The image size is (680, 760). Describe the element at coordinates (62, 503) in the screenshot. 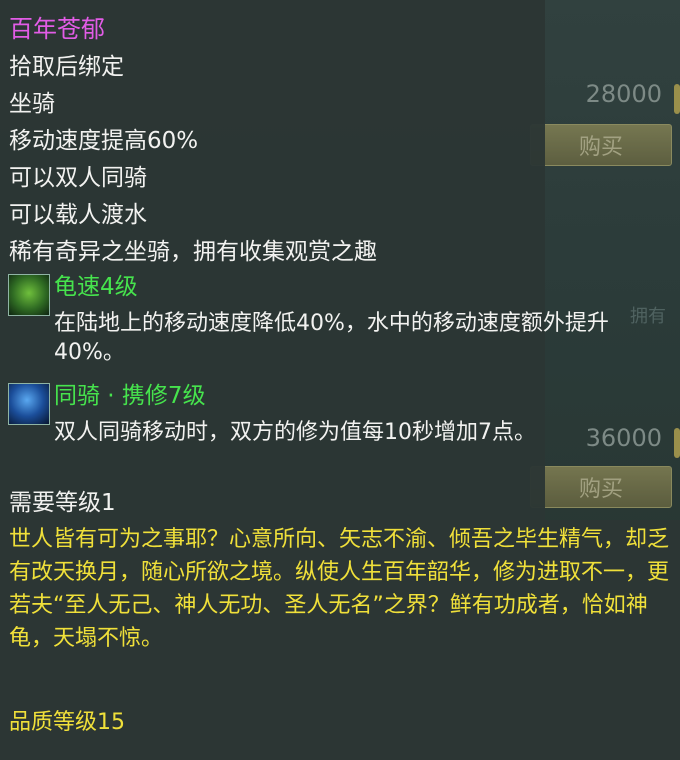

I see `level-requirement: 需要等级1` at that location.